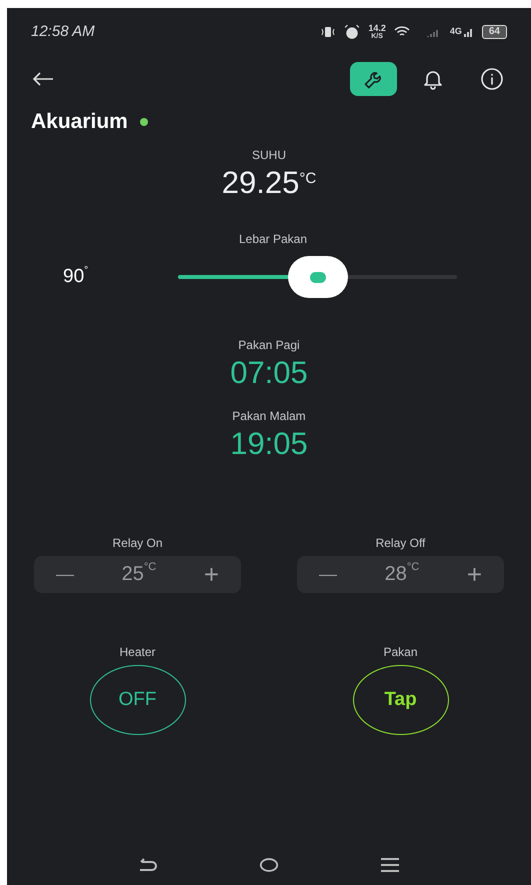 The image size is (531, 885). I want to click on signal-icon, so click(469, 32).